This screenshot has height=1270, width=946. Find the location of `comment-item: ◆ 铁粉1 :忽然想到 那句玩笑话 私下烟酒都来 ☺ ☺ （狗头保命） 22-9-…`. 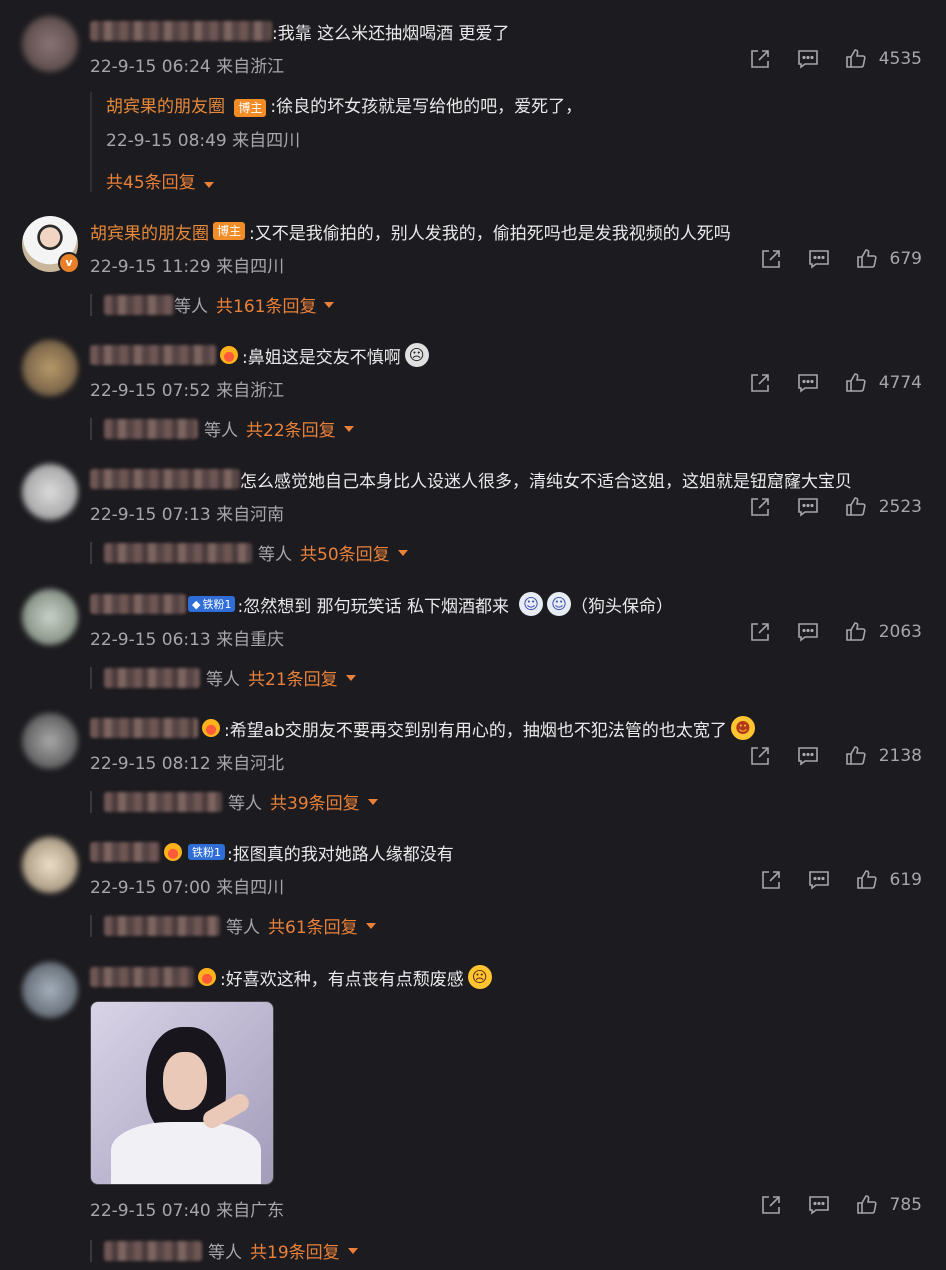

comment-item: ◆ 铁粉1 :忽然想到 那句玩笑话 私下烟酒都来 ☺ ☺ （狗头保命） 22-9-… is located at coordinates (473, 644).